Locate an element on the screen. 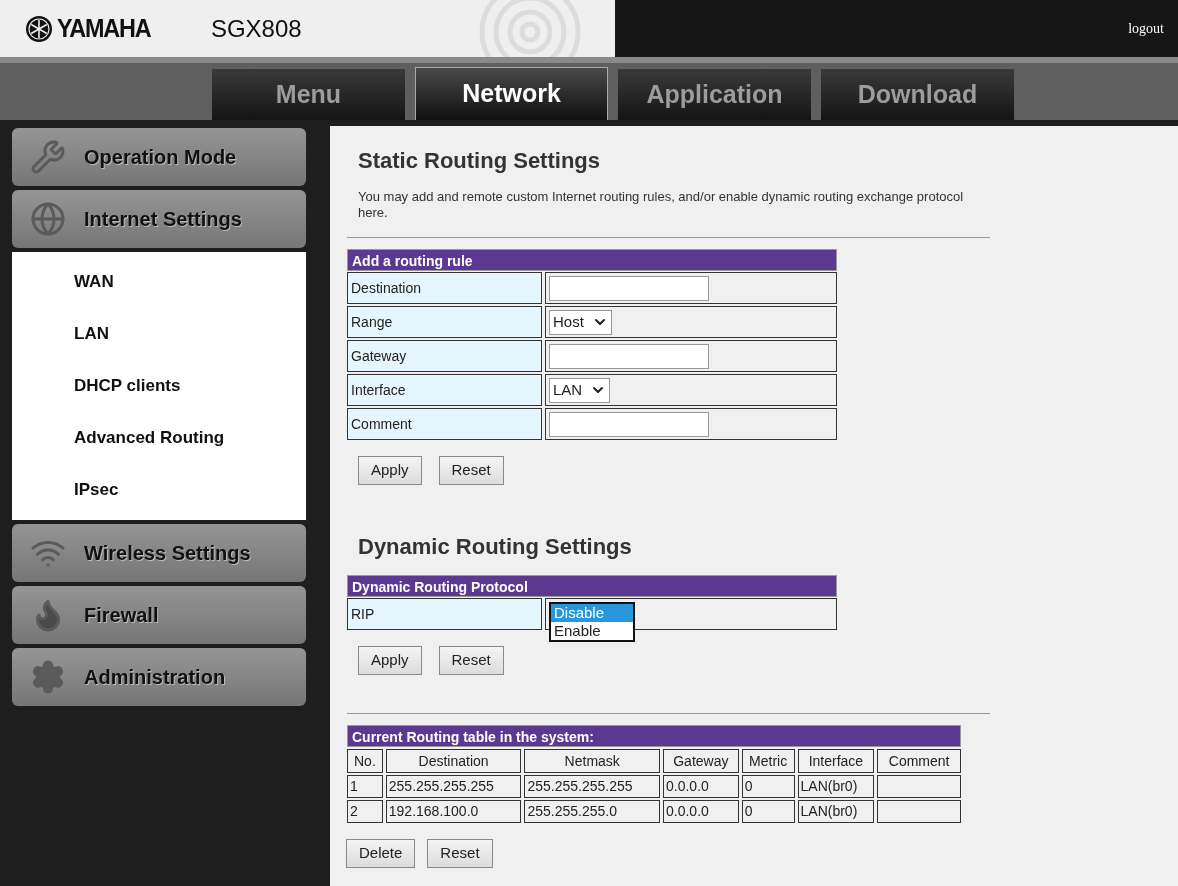 The height and width of the screenshot is (886, 1178). select-dropdown: Host is located at coordinates (580, 322).